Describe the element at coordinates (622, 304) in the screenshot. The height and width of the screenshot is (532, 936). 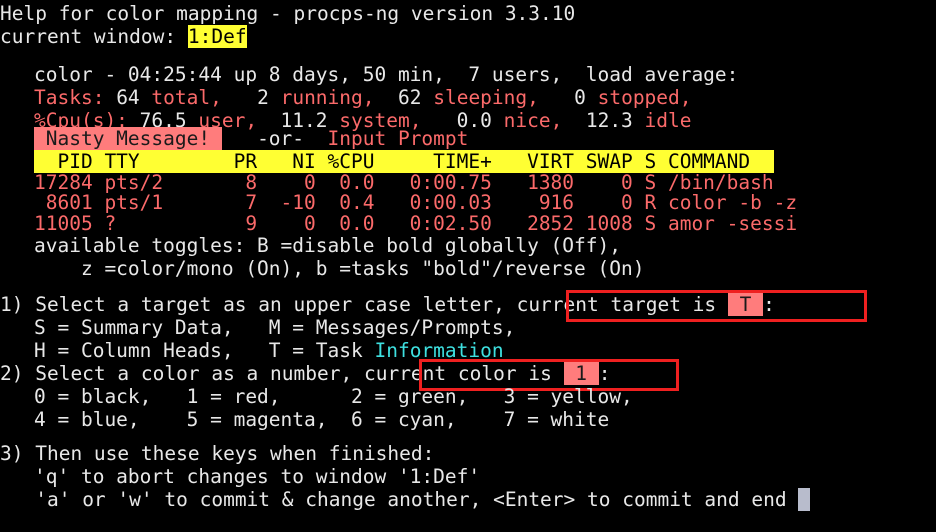
I see `current-target-prefix: current target is` at that location.